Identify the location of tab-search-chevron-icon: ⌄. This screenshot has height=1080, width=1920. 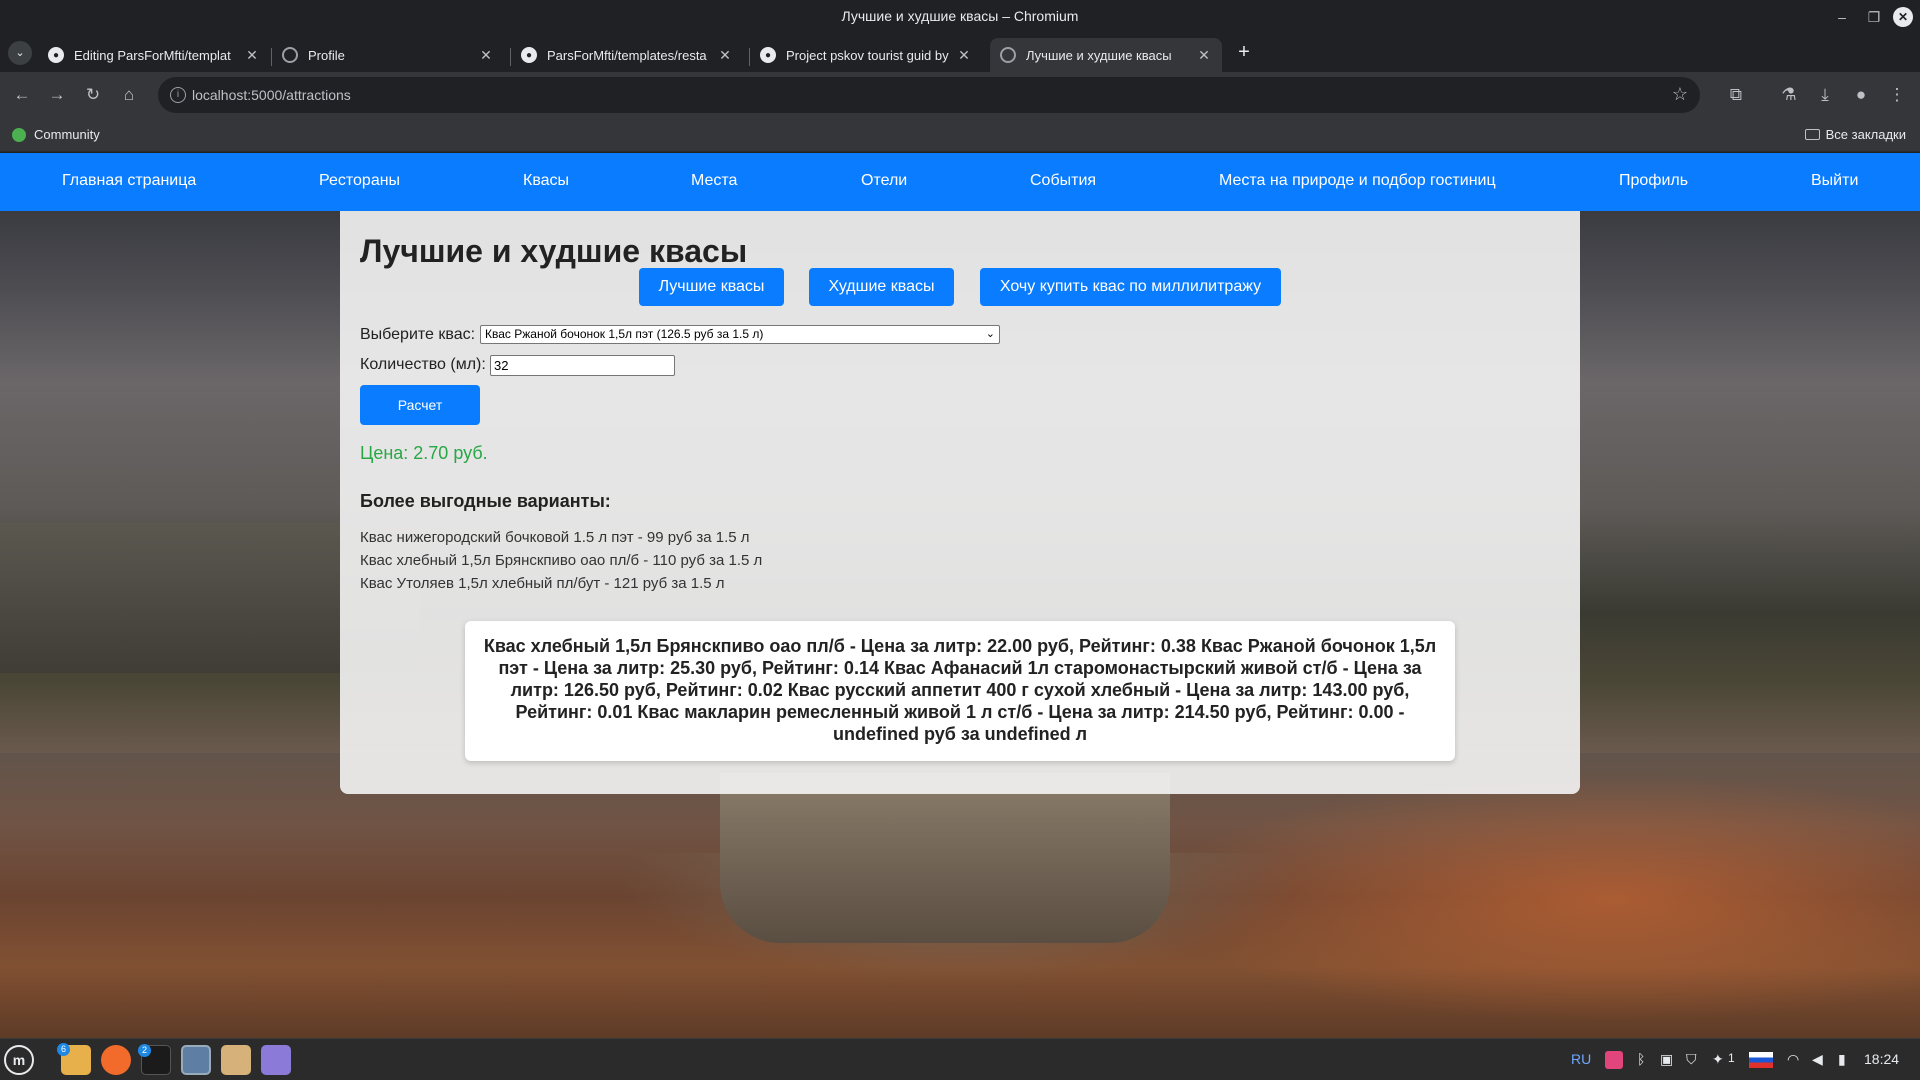
(20, 53).